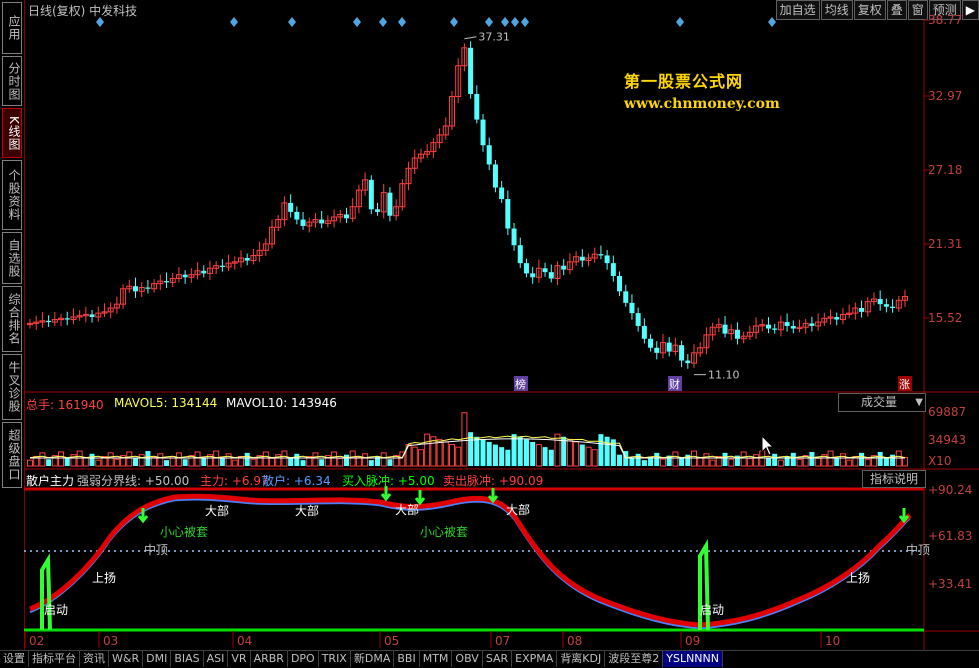 The width and height of the screenshot is (979, 668). Describe the element at coordinates (54, 659) in the screenshot. I see `indicator-tab: 指标平台` at that location.